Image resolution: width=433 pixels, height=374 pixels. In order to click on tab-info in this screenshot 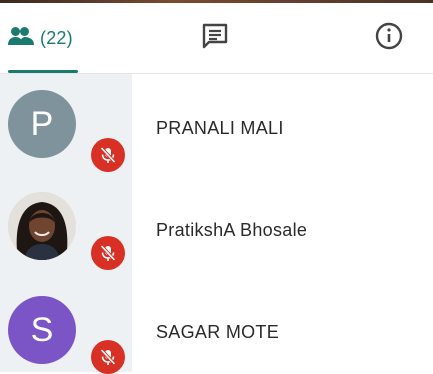, I will do `click(389, 38)`.